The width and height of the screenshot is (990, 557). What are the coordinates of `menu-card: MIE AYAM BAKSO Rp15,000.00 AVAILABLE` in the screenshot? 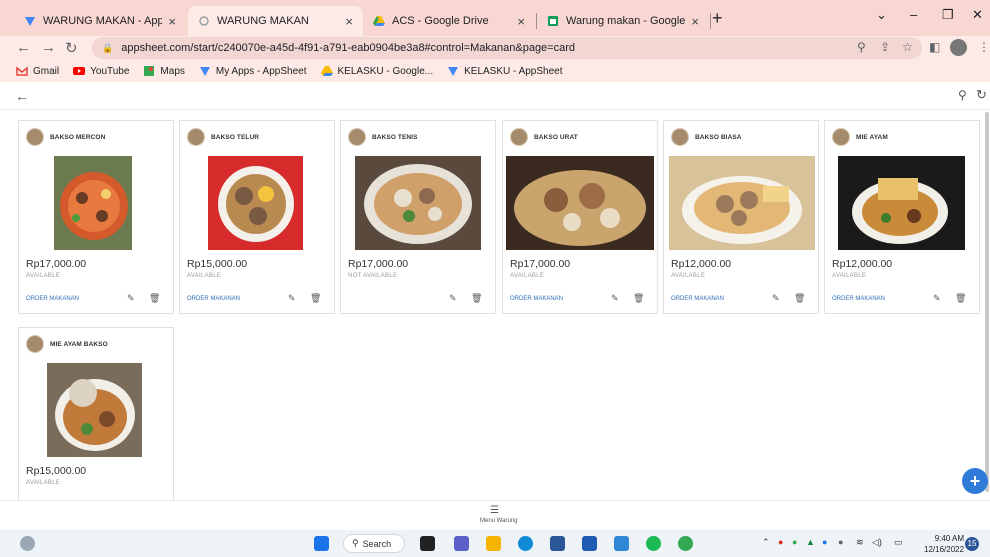 It's located at (96, 414).